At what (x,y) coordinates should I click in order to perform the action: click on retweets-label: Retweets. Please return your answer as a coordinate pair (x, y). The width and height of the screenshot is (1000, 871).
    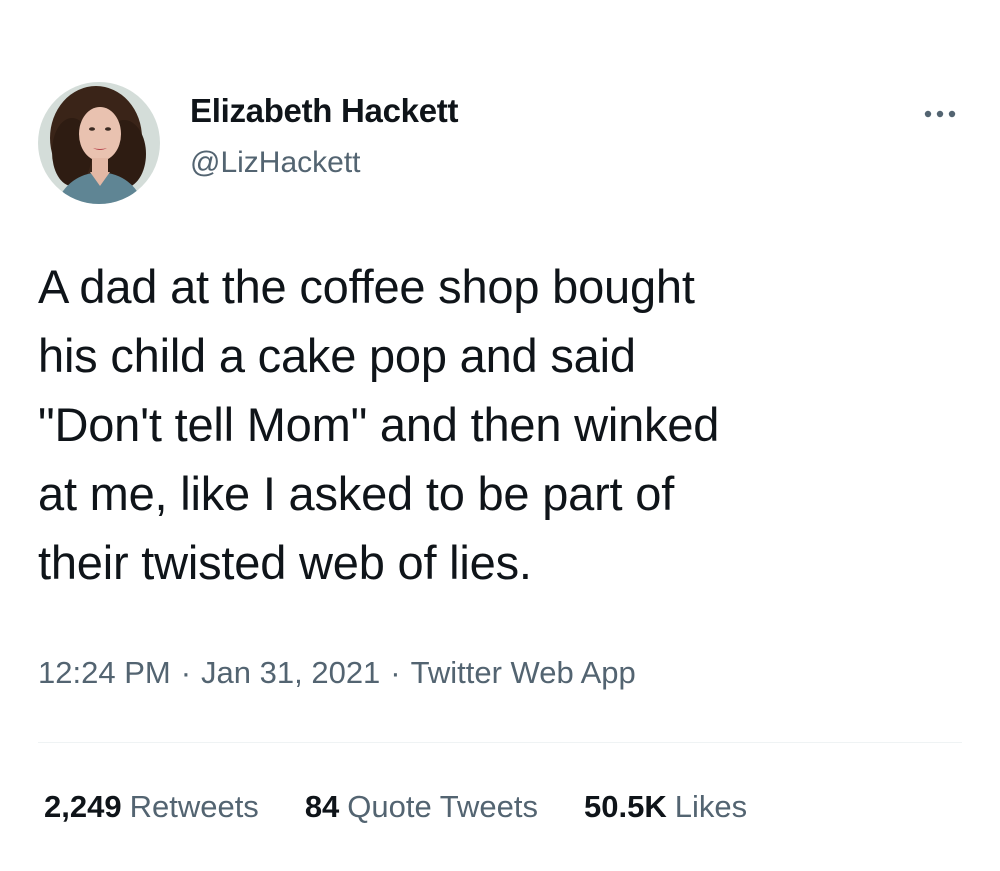
    Looking at the image, I should click on (194, 806).